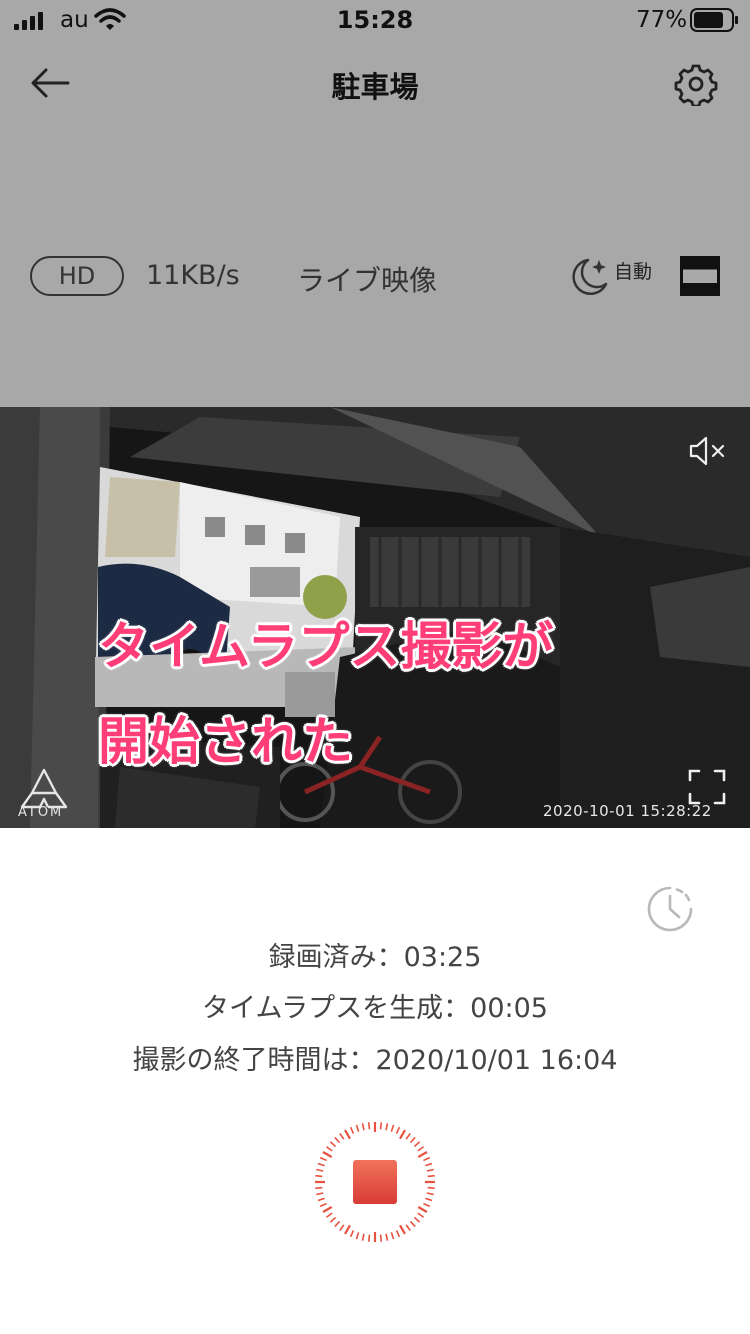 Image resolution: width=750 pixels, height=1334 pixels. What do you see at coordinates (325, 647) in the screenshot?
I see `overlay-caption-line-1: タイムラプス撮影が` at bounding box center [325, 647].